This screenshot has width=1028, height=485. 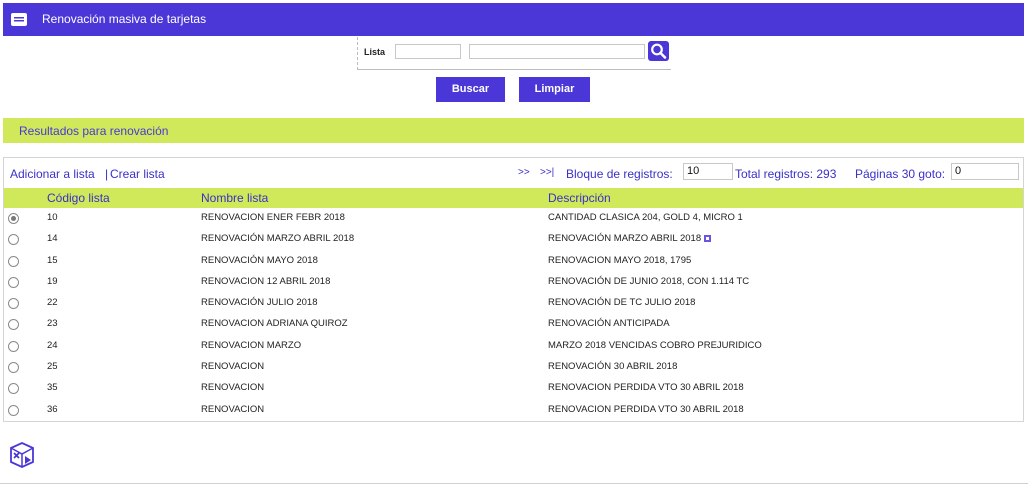 What do you see at coordinates (19, 19) in the screenshot?
I see `card-list-icon` at bounding box center [19, 19].